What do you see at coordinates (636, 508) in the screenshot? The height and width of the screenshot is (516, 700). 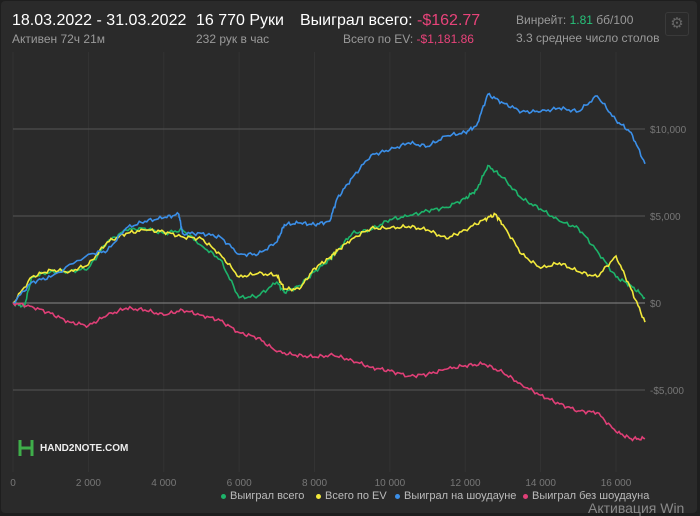 I see `activation-watermark: Активация Win` at bounding box center [636, 508].